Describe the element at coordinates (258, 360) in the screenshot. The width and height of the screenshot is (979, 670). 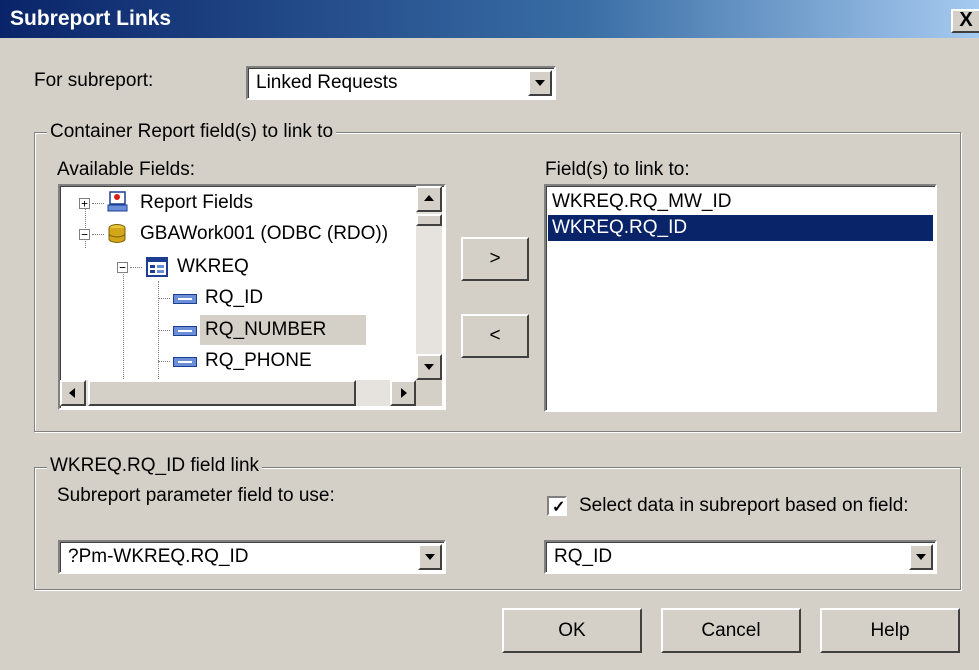
I see `tree-item-label: RQ_PHONE` at that location.